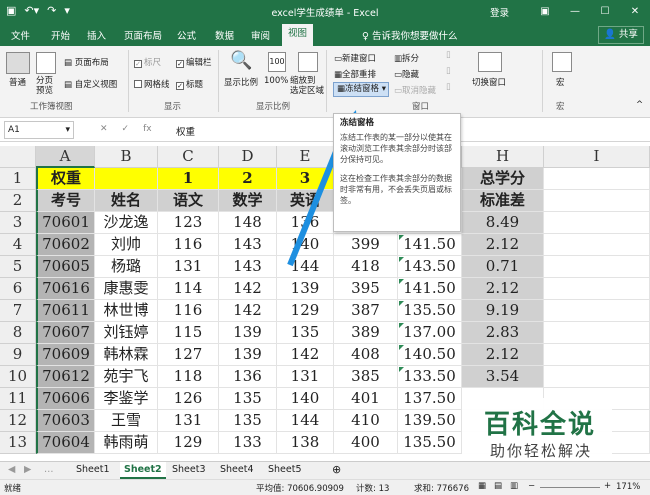 This screenshot has height=495, width=650. What do you see at coordinates (499, 12) in the screenshot?
I see `login-link: 登录` at bounding box center [499, 12].